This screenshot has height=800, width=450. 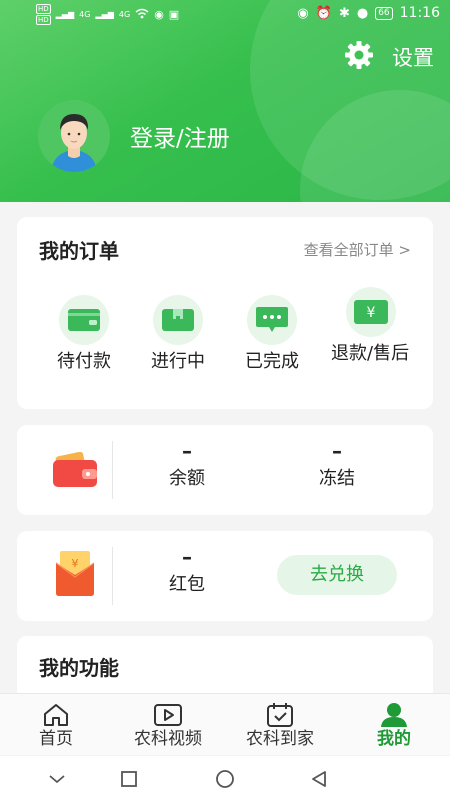 What do you see at coordinates (319, 779) in the screenshot?
I see `back-icon` at bounding box center [319, 779].